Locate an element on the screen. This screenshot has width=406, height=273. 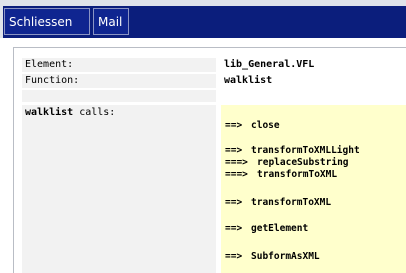
function-label: Function: is located at coordinates (119, 81).